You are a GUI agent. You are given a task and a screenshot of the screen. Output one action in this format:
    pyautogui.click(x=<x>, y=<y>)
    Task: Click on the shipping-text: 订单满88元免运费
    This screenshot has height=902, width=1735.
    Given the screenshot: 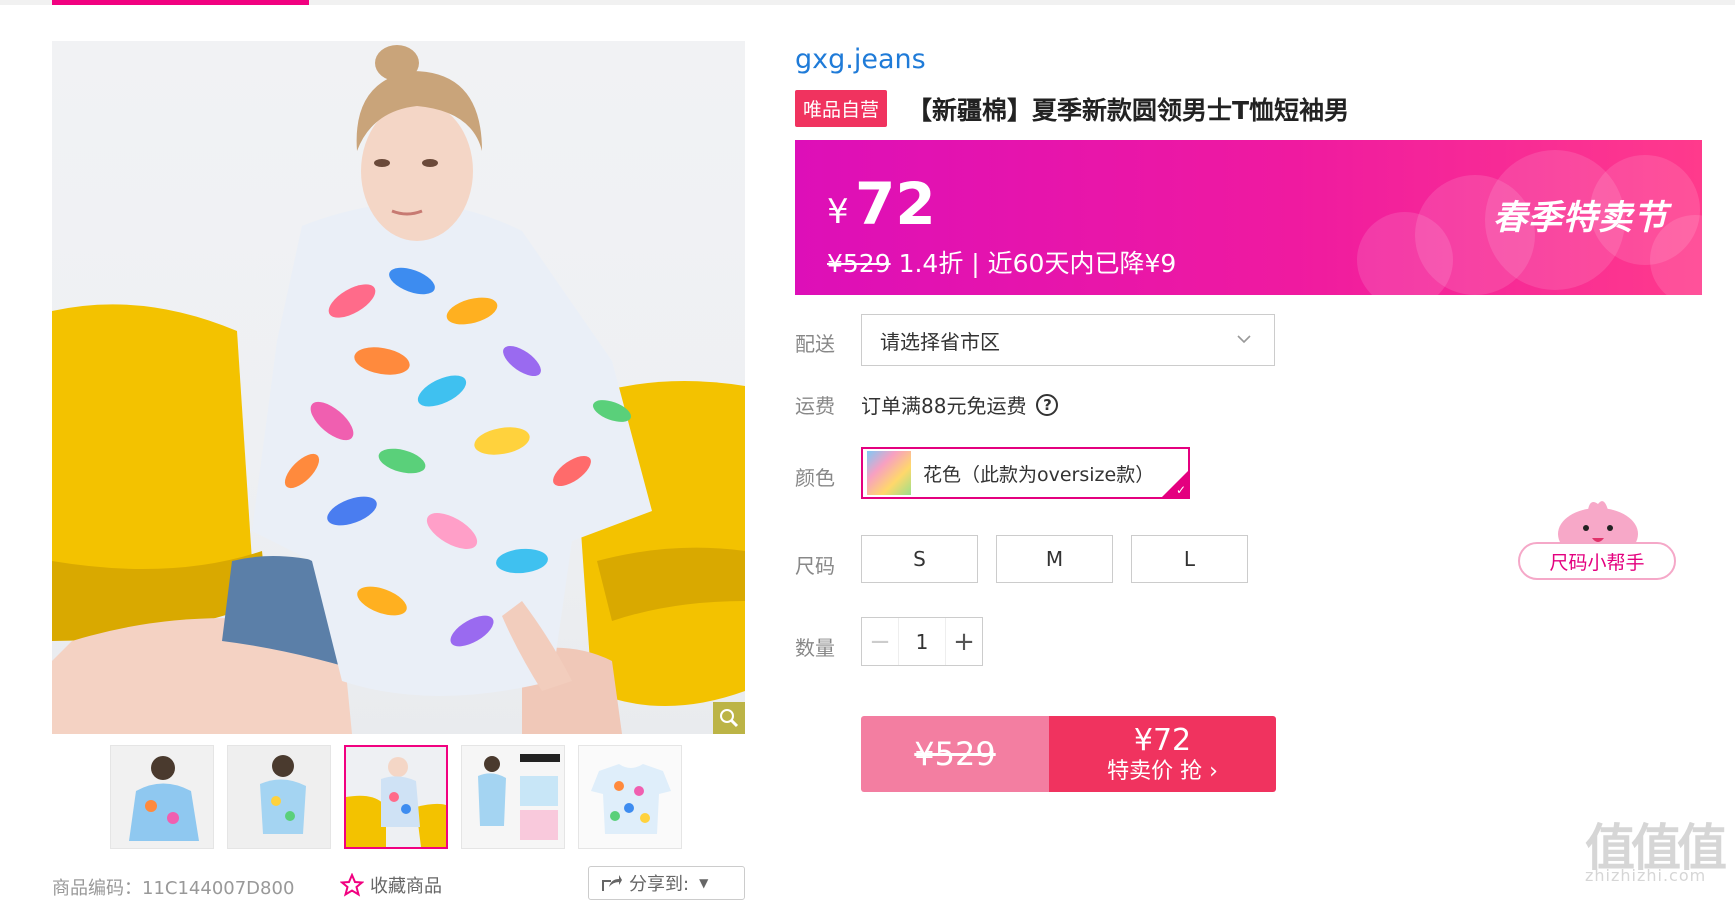 What is the action you would take?
    pyautogui.click(x=944, y=406)
    